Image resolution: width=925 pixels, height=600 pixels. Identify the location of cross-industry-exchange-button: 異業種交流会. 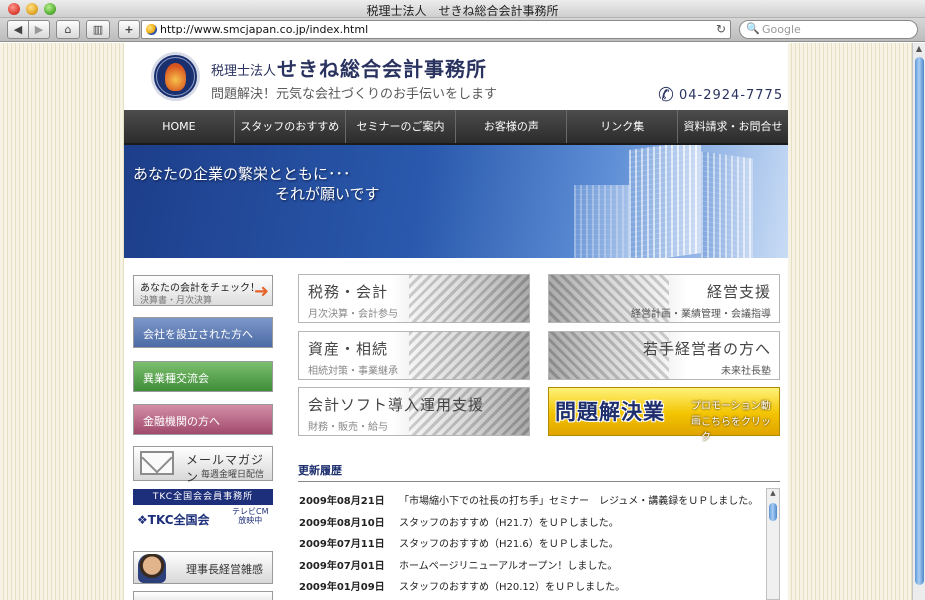
(203, 376).